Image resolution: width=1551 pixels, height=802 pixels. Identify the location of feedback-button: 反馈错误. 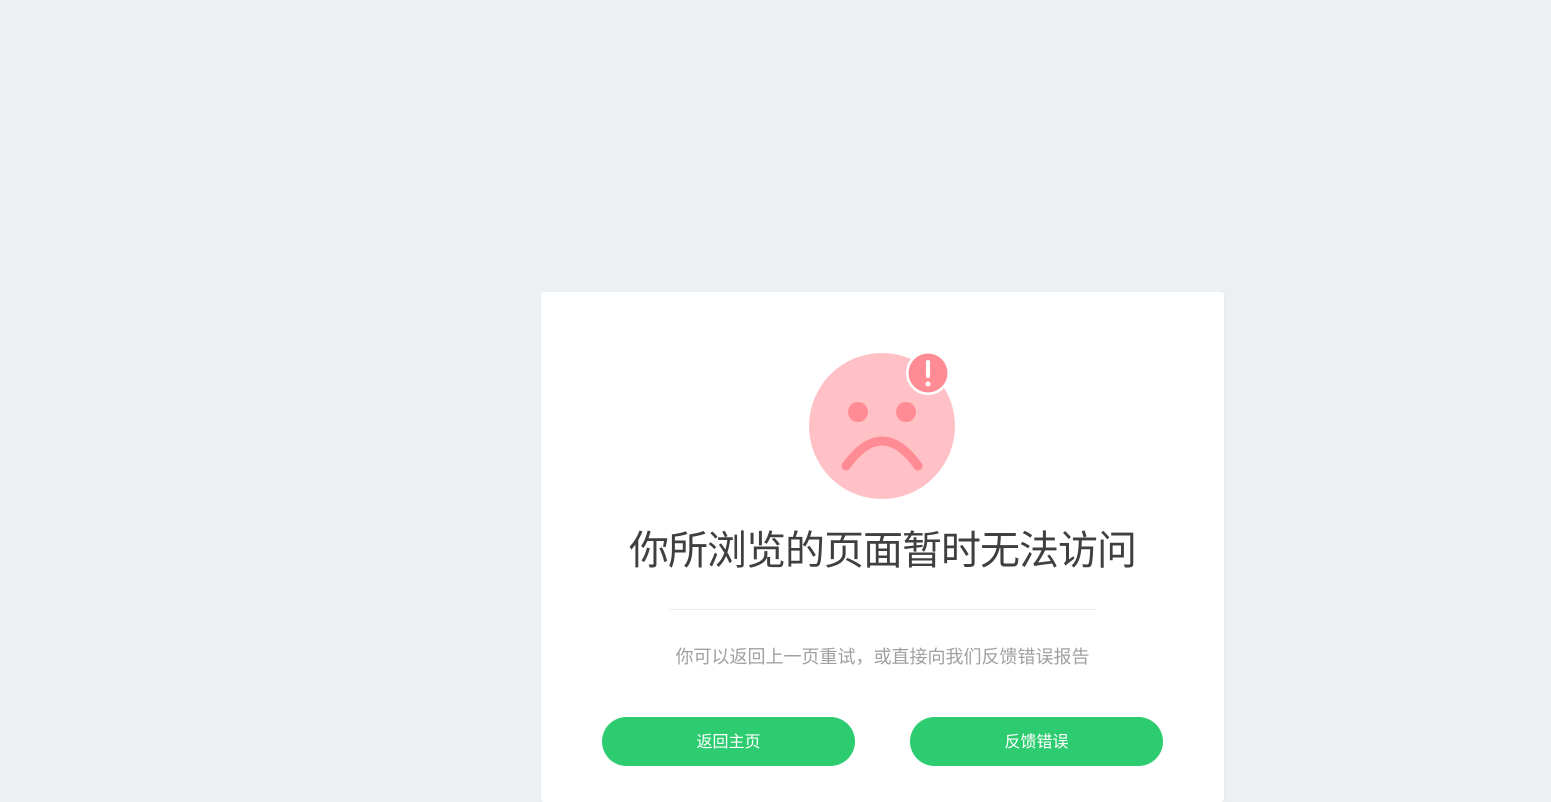
(1036, 741).